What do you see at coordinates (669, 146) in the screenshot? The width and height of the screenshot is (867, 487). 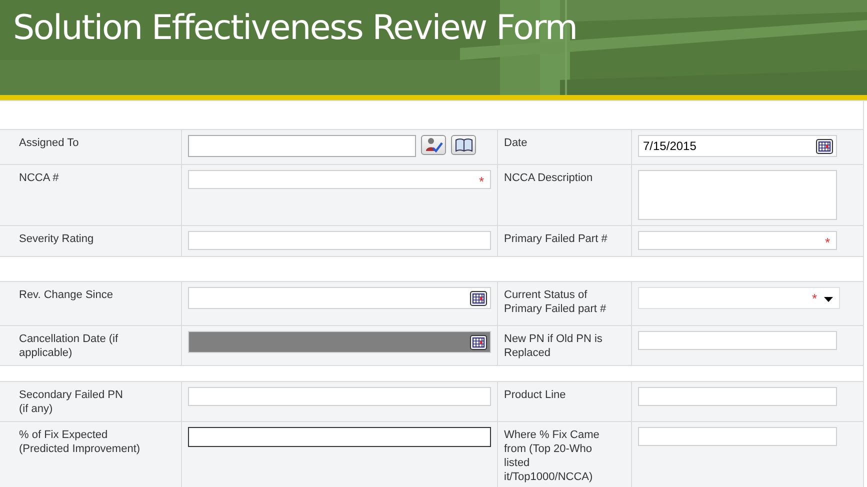 I see `field-value: 7/15/2015` at bounding box center [669, 146].